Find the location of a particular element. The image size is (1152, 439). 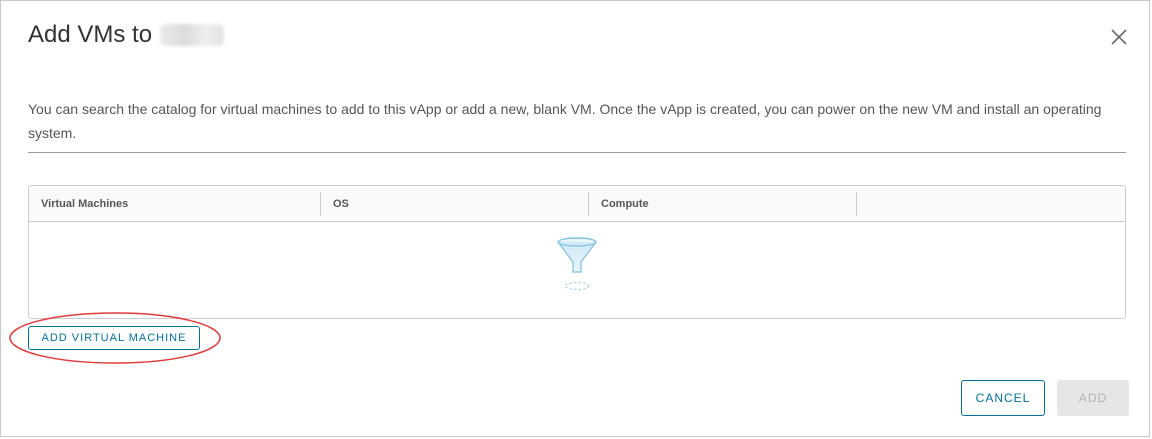

datagrid-header: Virtual Machines OS Compute is located at coordinates (577, 204).